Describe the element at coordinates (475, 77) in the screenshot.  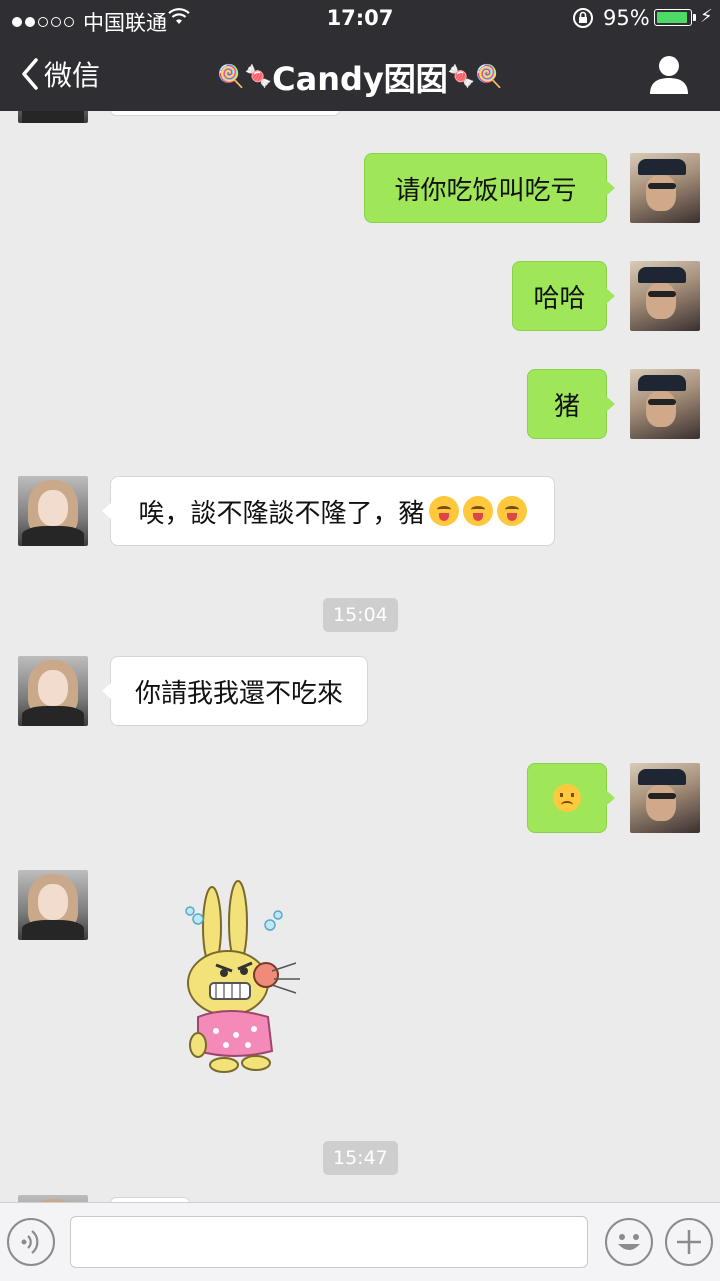
I see `title-deco-right: 🍬🍭` at that location.